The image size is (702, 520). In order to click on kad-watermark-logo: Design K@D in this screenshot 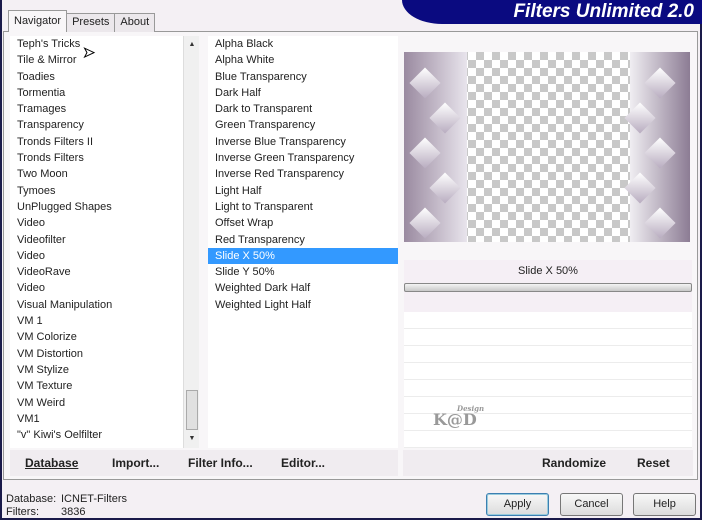, I will do `click(459, 416)`.